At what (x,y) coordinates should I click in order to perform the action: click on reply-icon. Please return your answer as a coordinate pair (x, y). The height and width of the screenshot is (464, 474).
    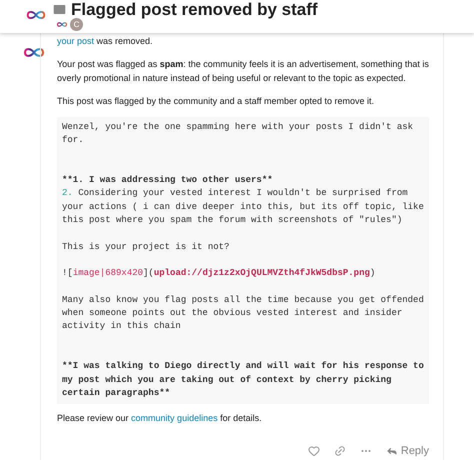
    Looking at the image, I should click on (392, 451).